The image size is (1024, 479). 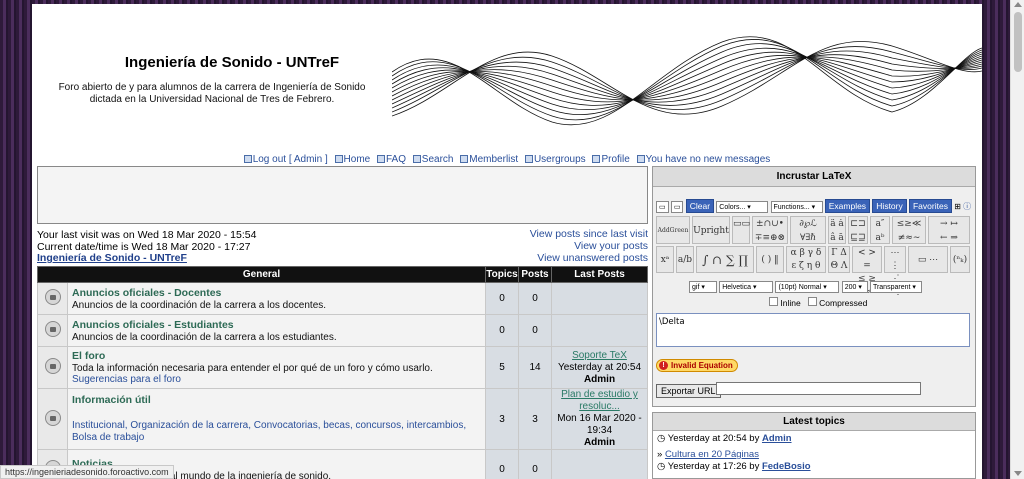 What do you see at coordinates (741, 230) in the screenshot?
I see `matrix-icon: ▭▭` at bounding box center [741, 230].